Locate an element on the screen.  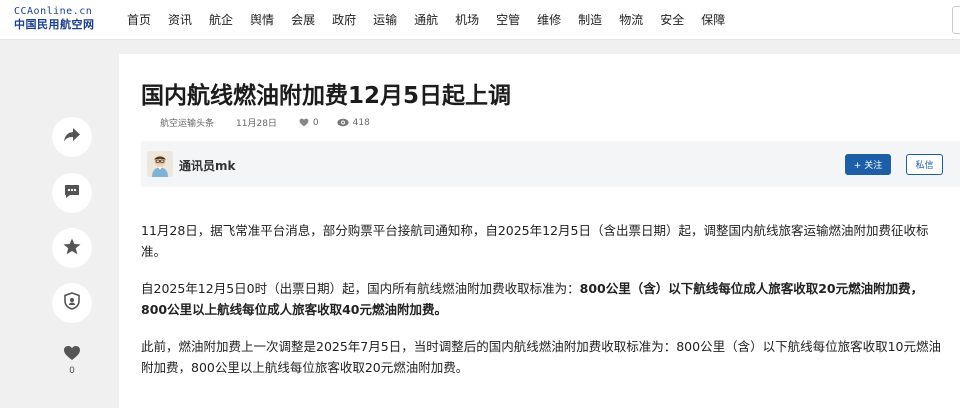
star-icon is located at coordinates (72, 248).